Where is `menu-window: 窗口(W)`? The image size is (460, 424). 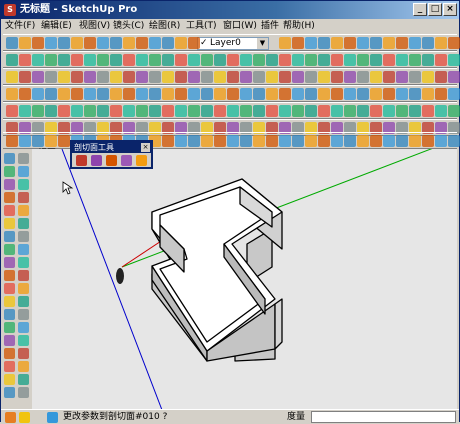
menu-window: 窗口(W) is located at coordinates (240, 26).